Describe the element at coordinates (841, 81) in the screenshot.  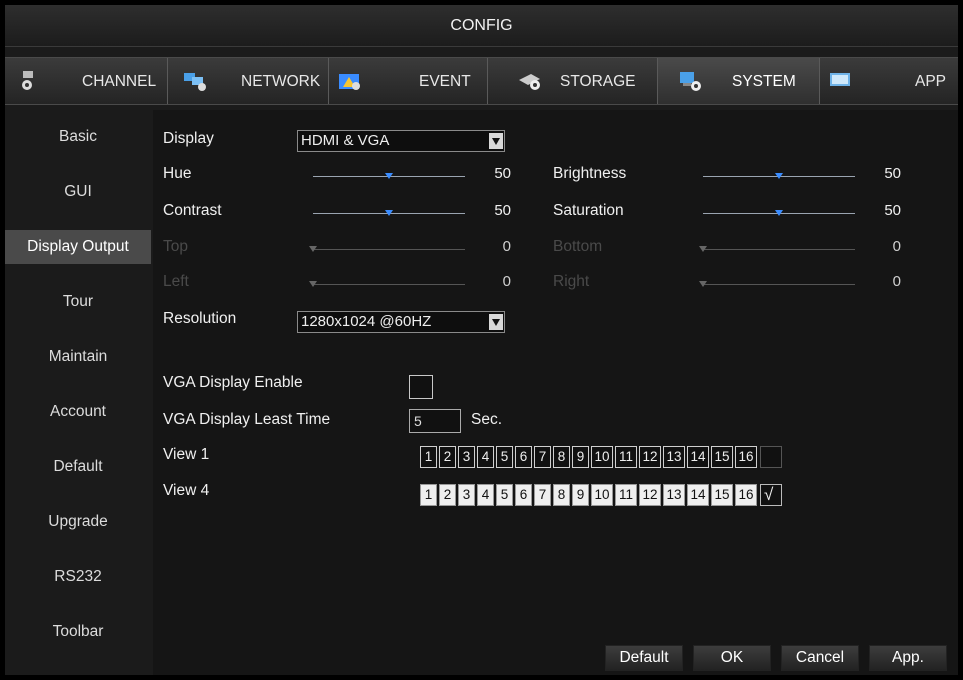
I see `app-icon` at that location.